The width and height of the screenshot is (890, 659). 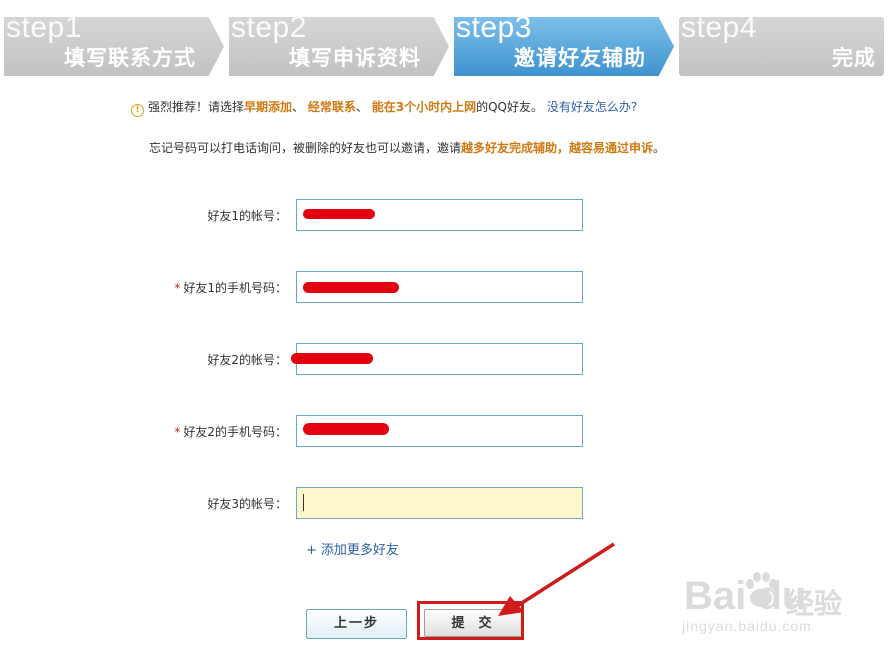 I want to click on add-more-friends-link: + 添加更多好友, so click(x=352, y=548).